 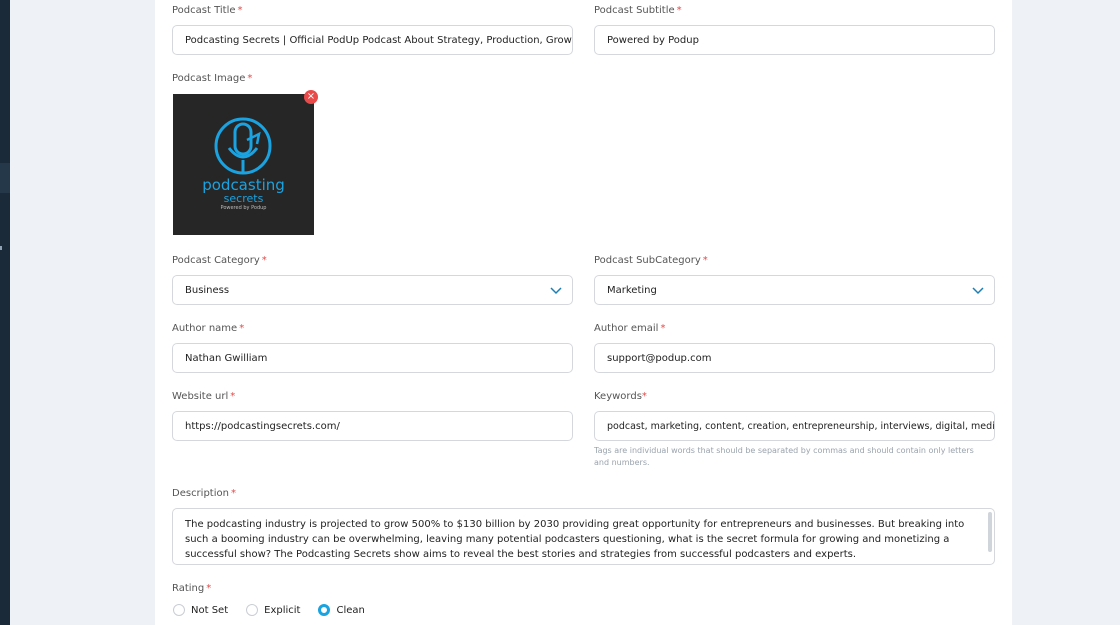 What do you see at coordinates (207, 290) in the screenshot?
I see `category-value: Business` at bounding box center [207, 290].